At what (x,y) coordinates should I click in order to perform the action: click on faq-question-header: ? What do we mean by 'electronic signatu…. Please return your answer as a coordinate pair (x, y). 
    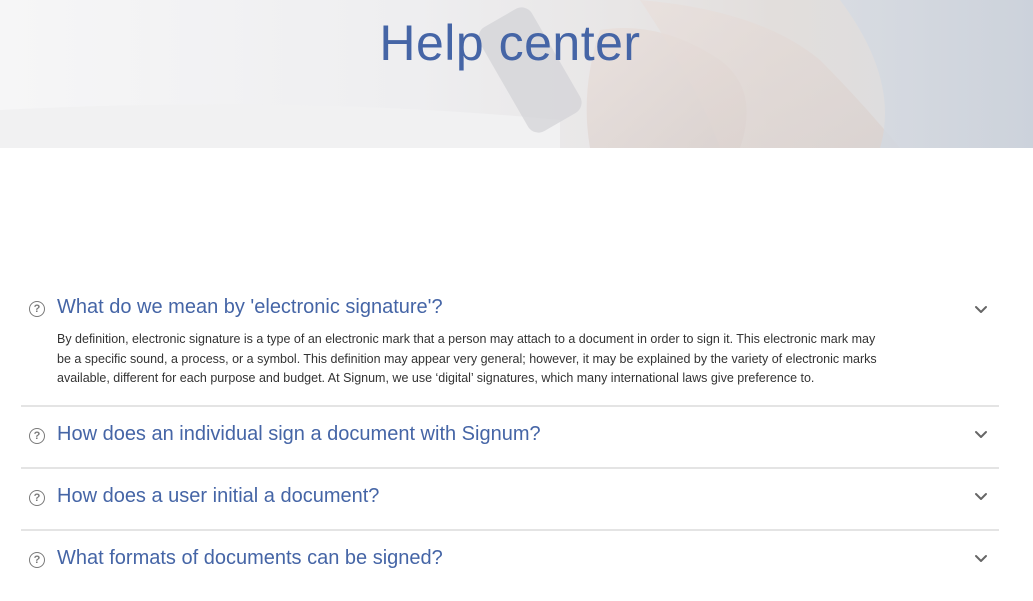
    Looking at the image, I should click on (510, 308).